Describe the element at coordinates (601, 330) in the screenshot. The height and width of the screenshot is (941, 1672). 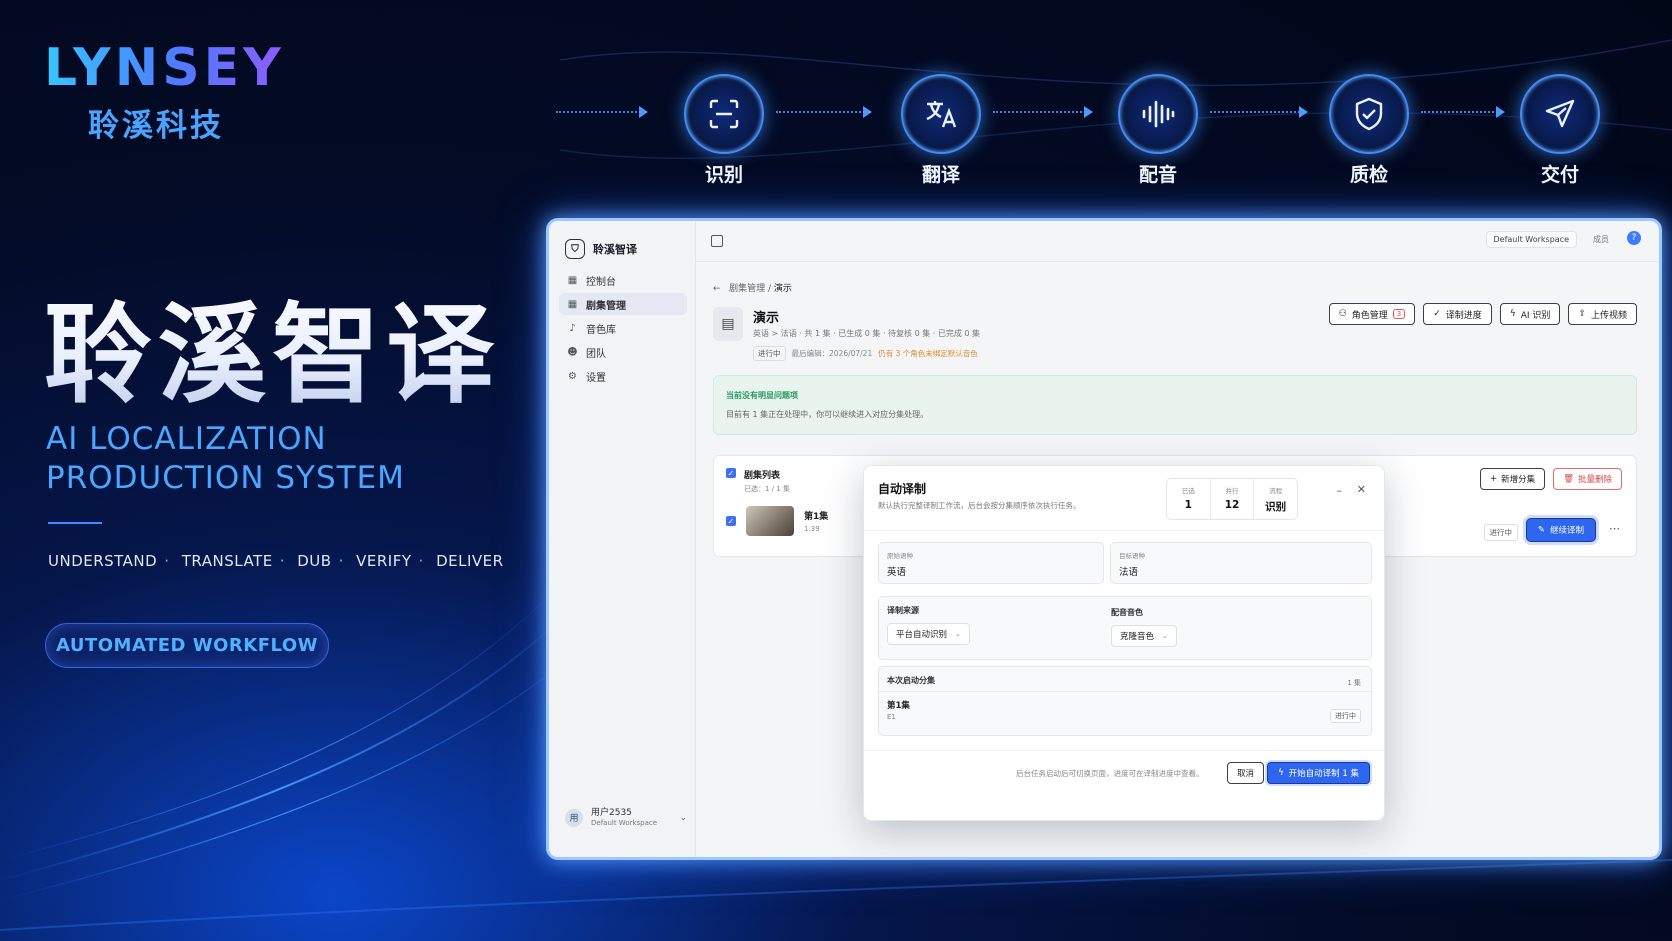
I see `sidebar-item-label: 音色库` at that location.